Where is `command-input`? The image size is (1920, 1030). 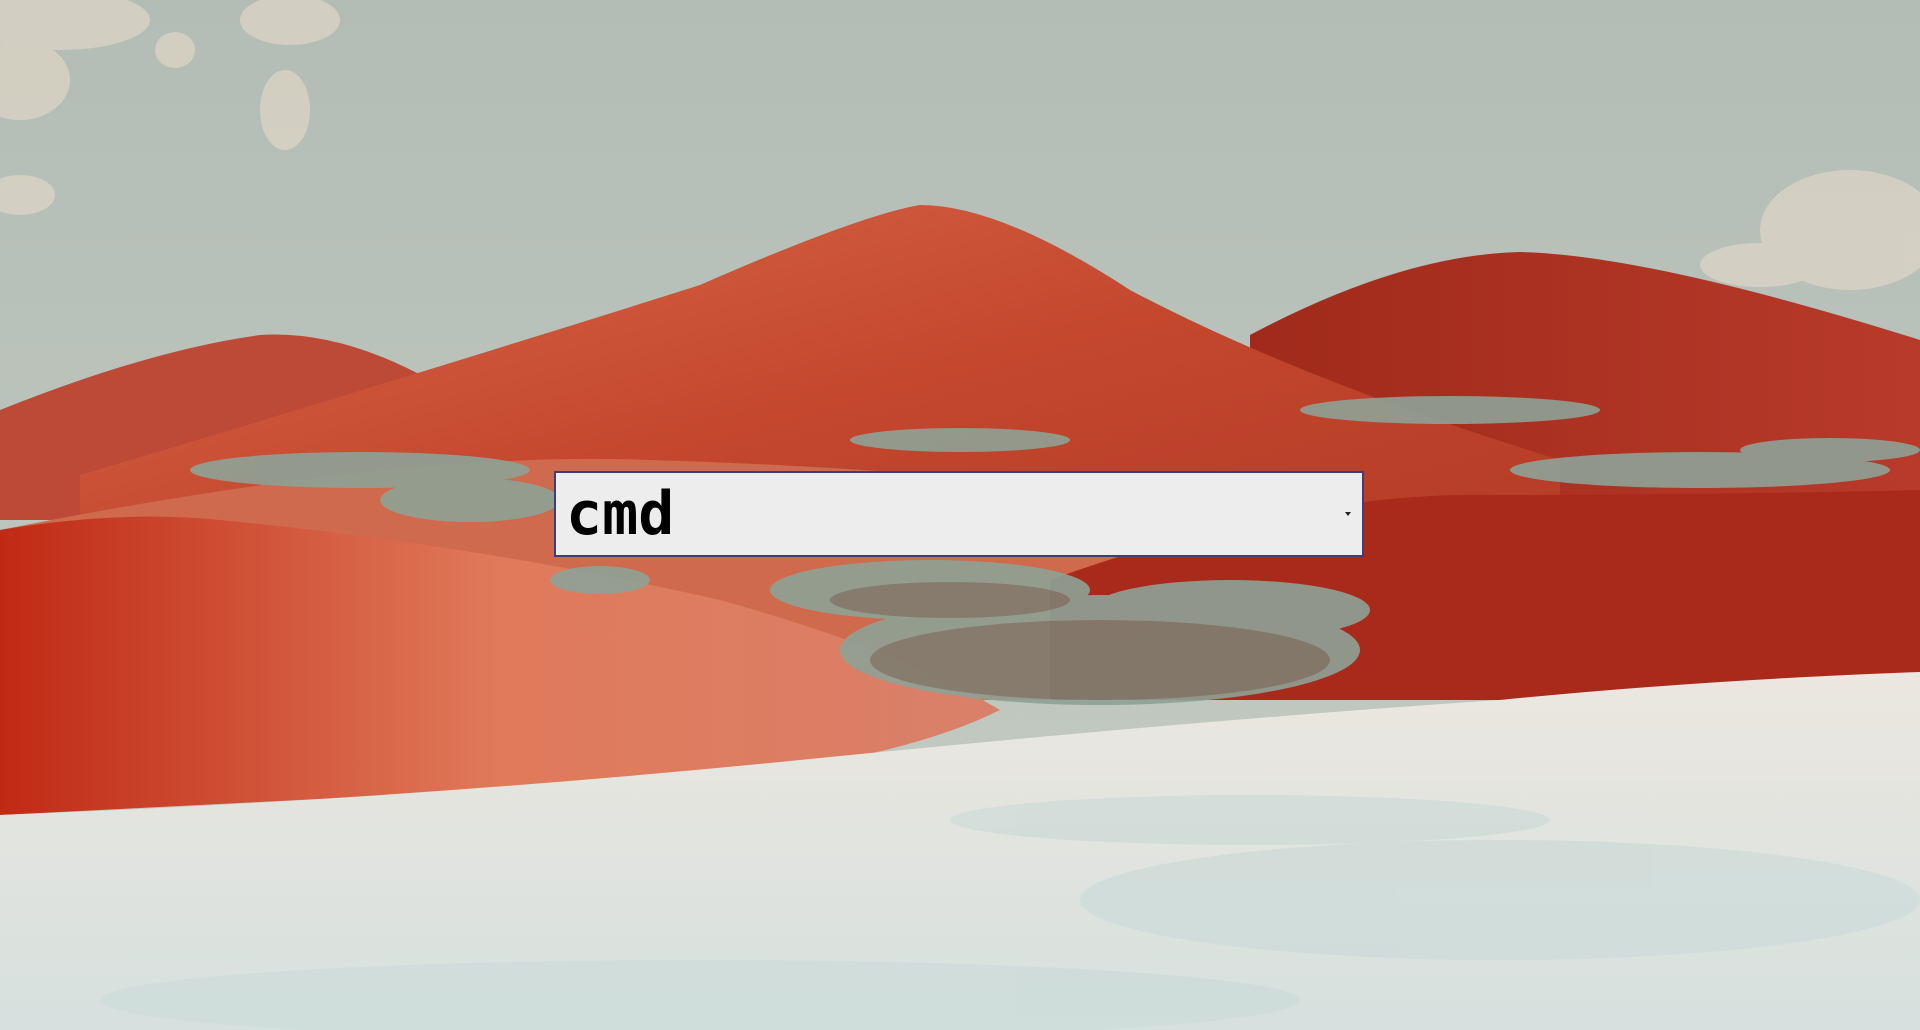 command-input is located at coordinates (945, 514).